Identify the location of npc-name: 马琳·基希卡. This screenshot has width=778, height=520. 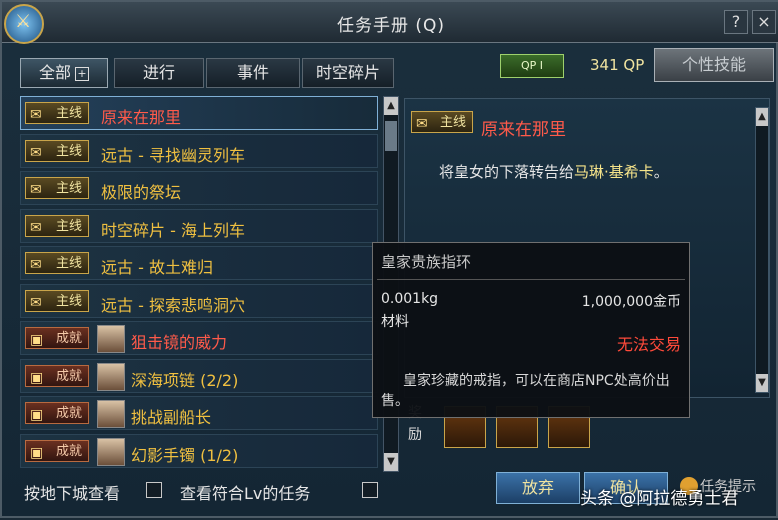
(614, 172).